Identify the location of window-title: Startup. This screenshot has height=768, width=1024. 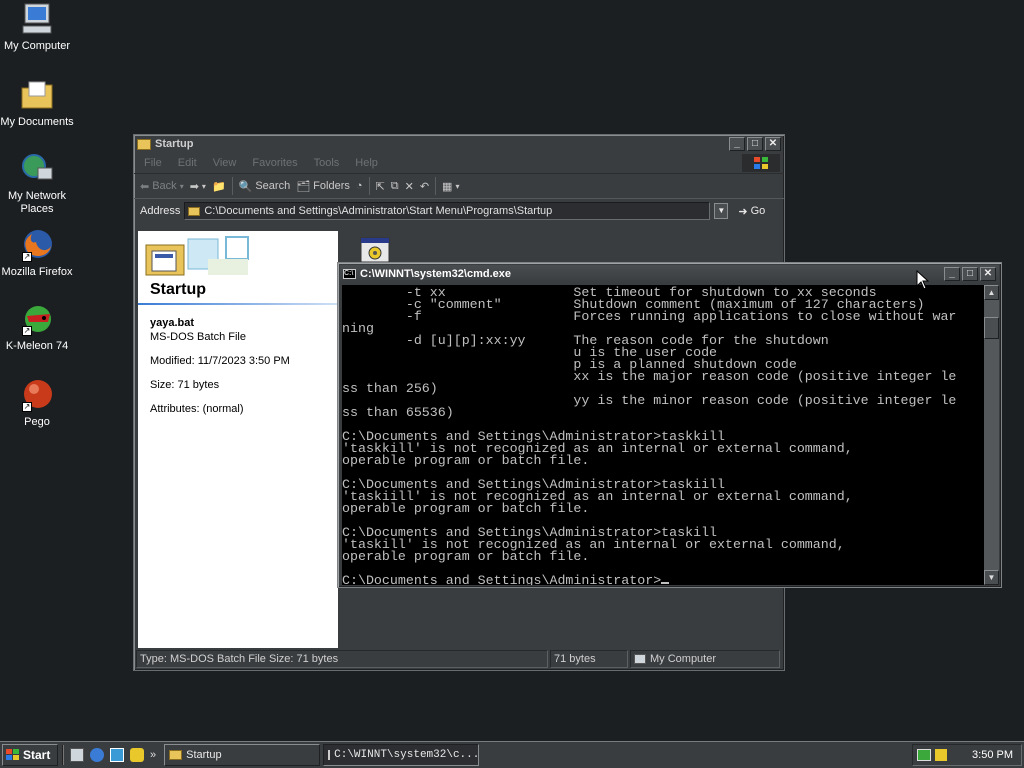
(174, 144).